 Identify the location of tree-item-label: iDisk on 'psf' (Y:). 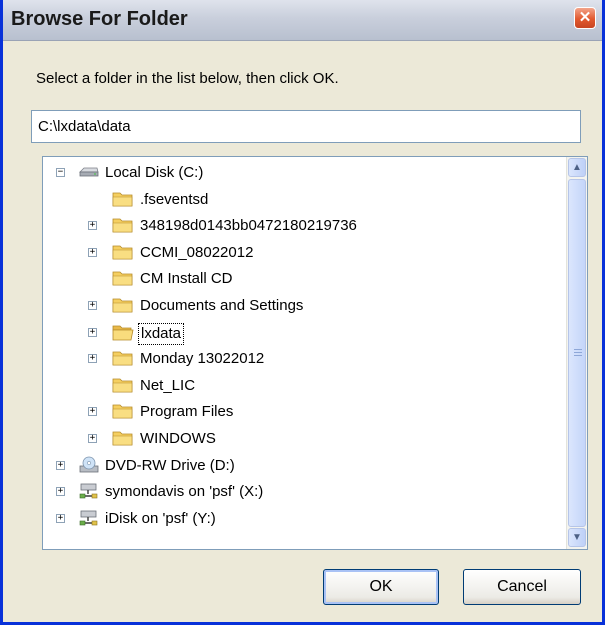
(160, 518).